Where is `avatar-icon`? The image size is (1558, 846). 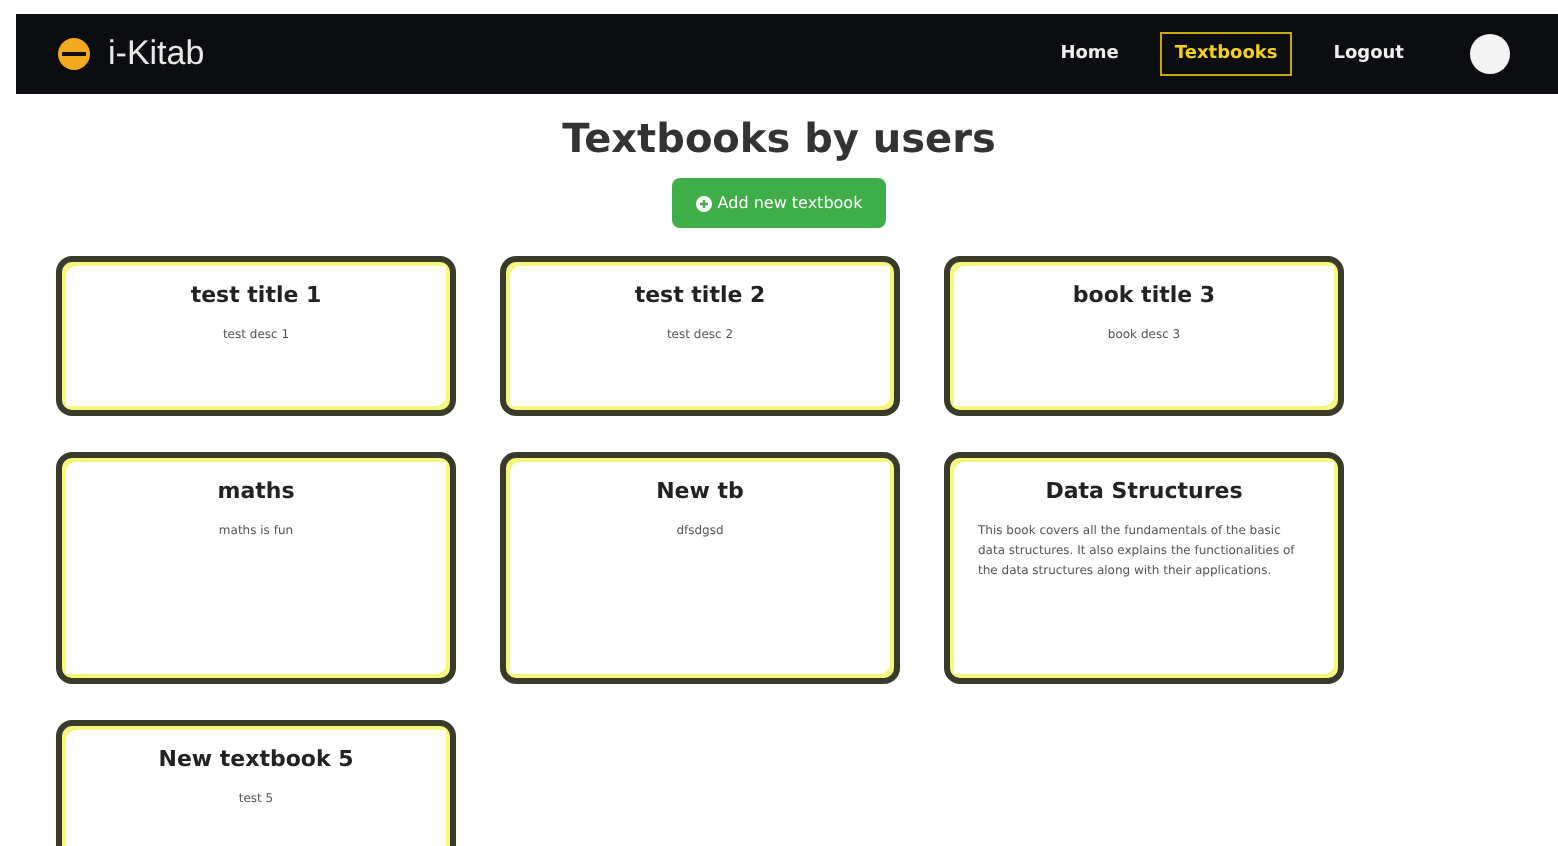
avatar-icon is located at coordinates (1490, 54).